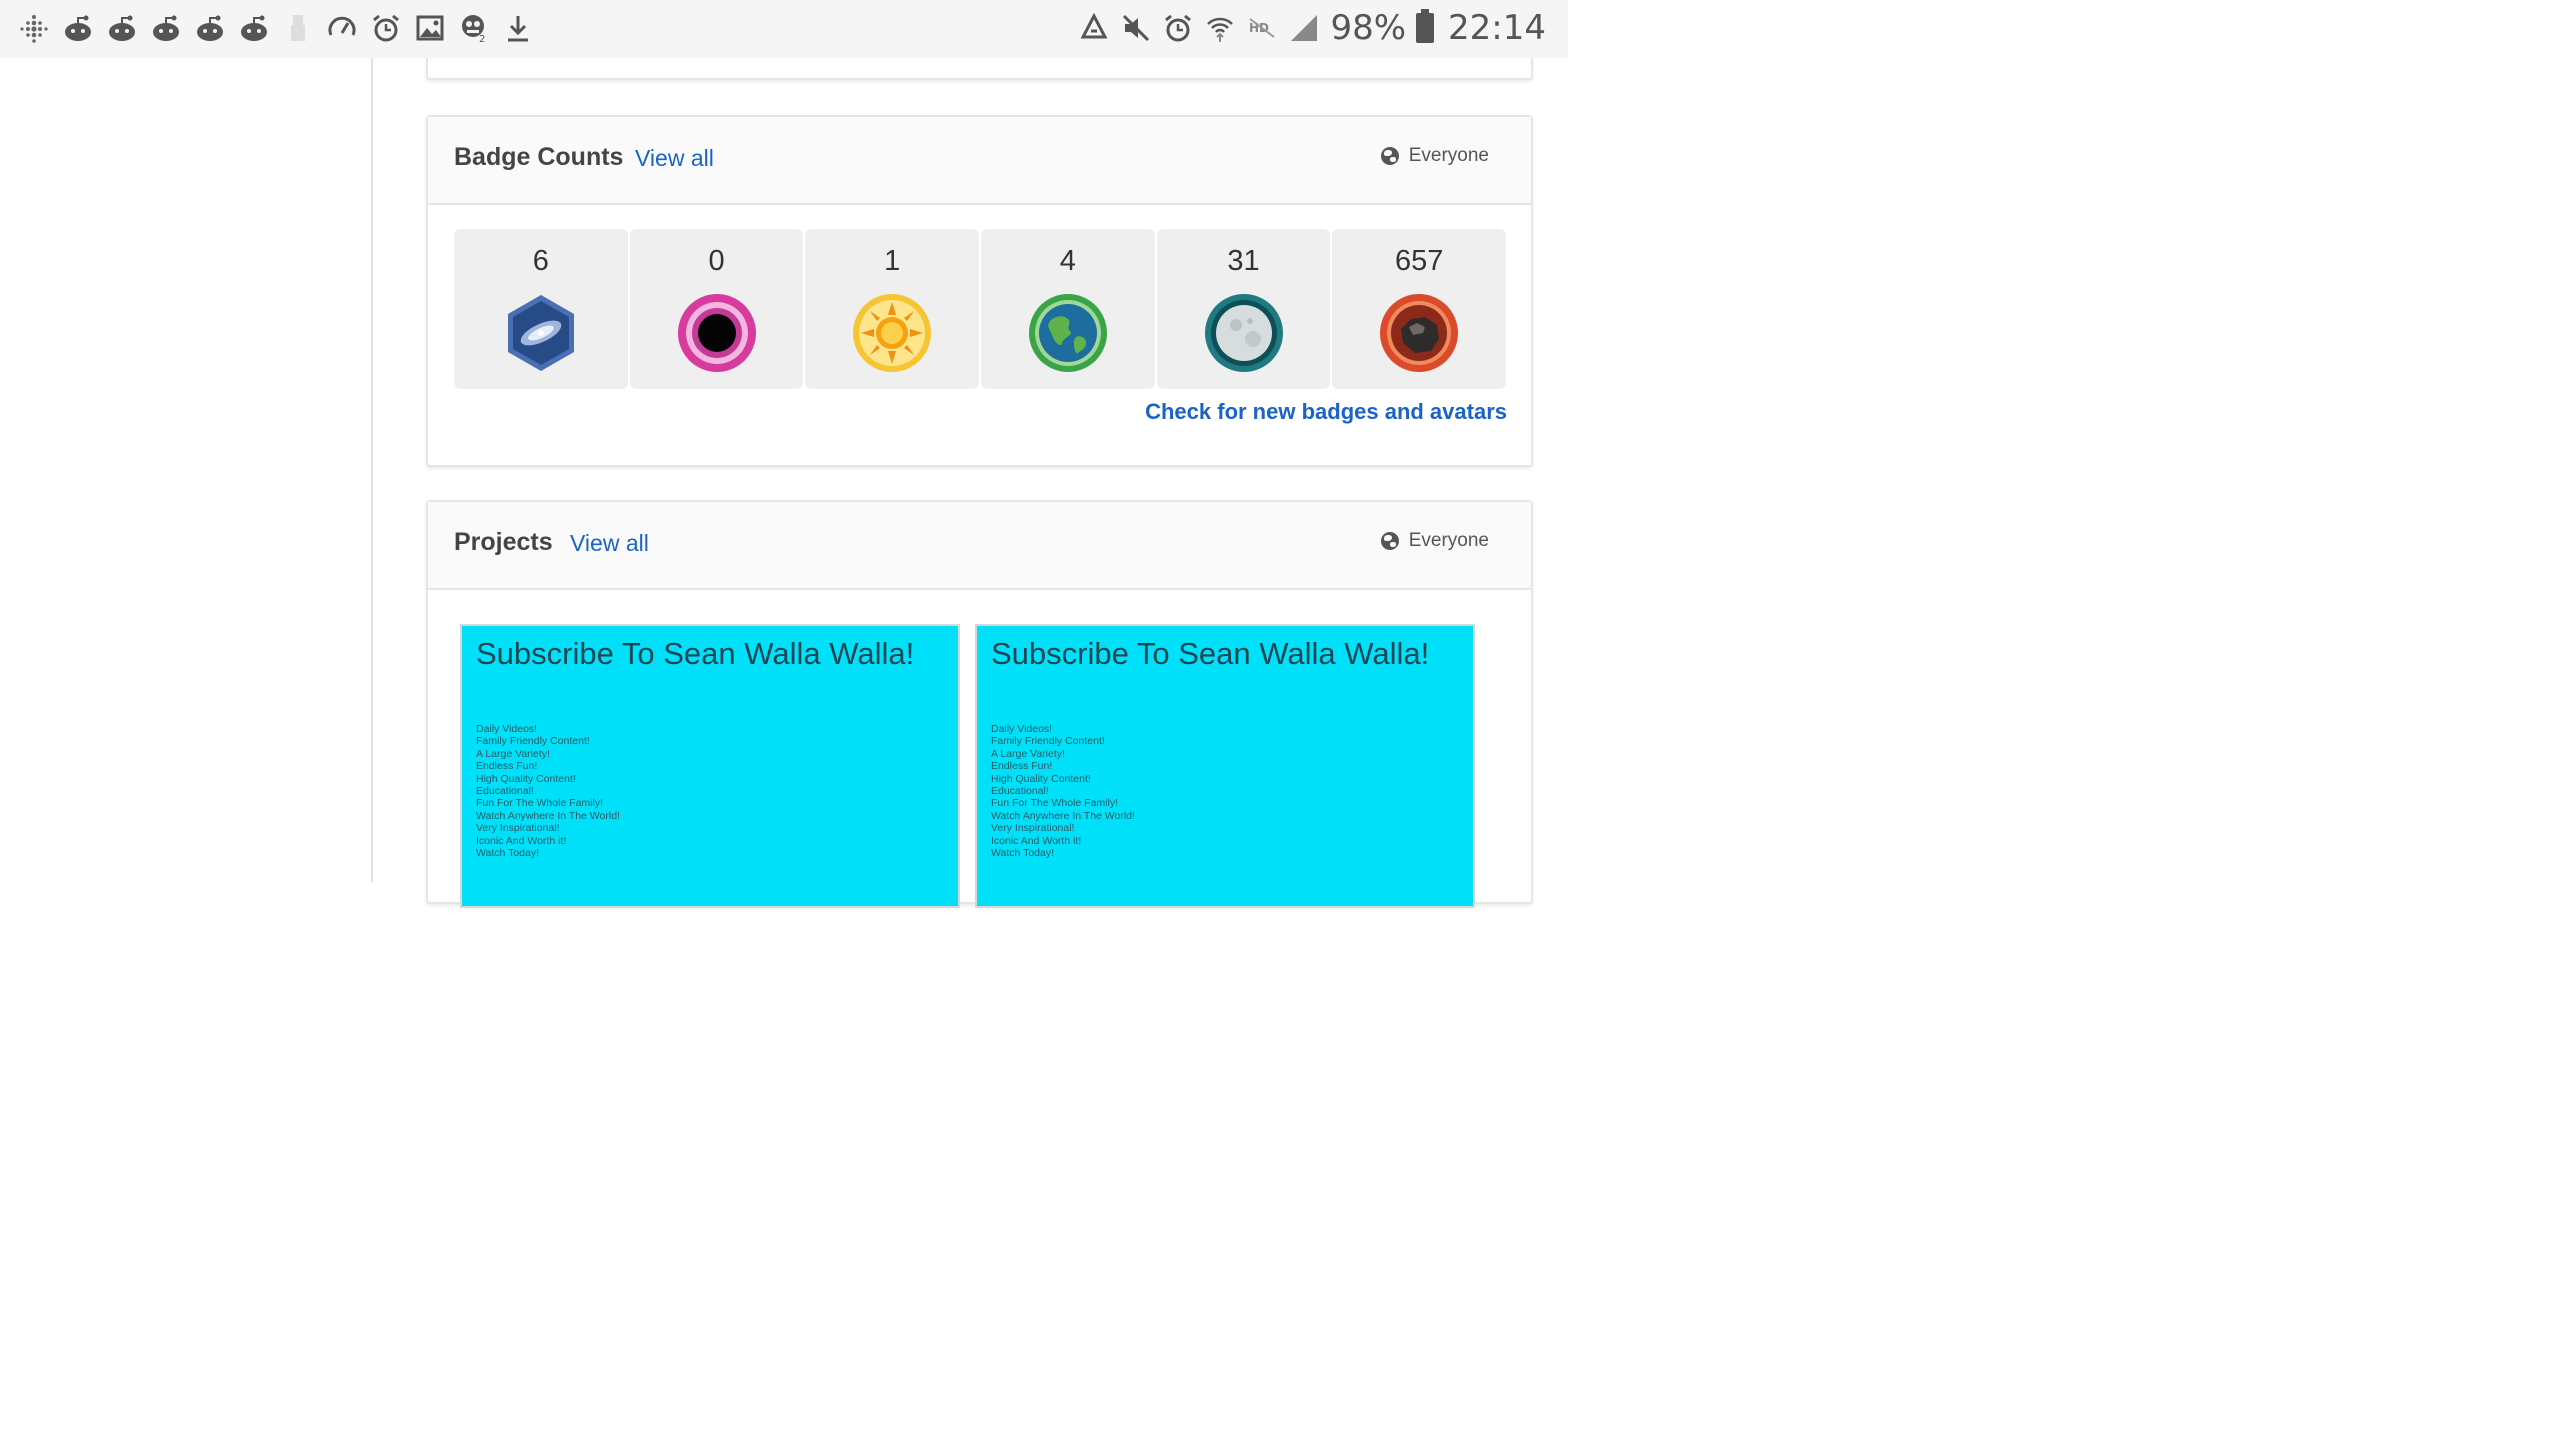 The width and height of the screenshot is (2560, 1440). I want to click on asteroid-badge-icon, so click(1419, 333).